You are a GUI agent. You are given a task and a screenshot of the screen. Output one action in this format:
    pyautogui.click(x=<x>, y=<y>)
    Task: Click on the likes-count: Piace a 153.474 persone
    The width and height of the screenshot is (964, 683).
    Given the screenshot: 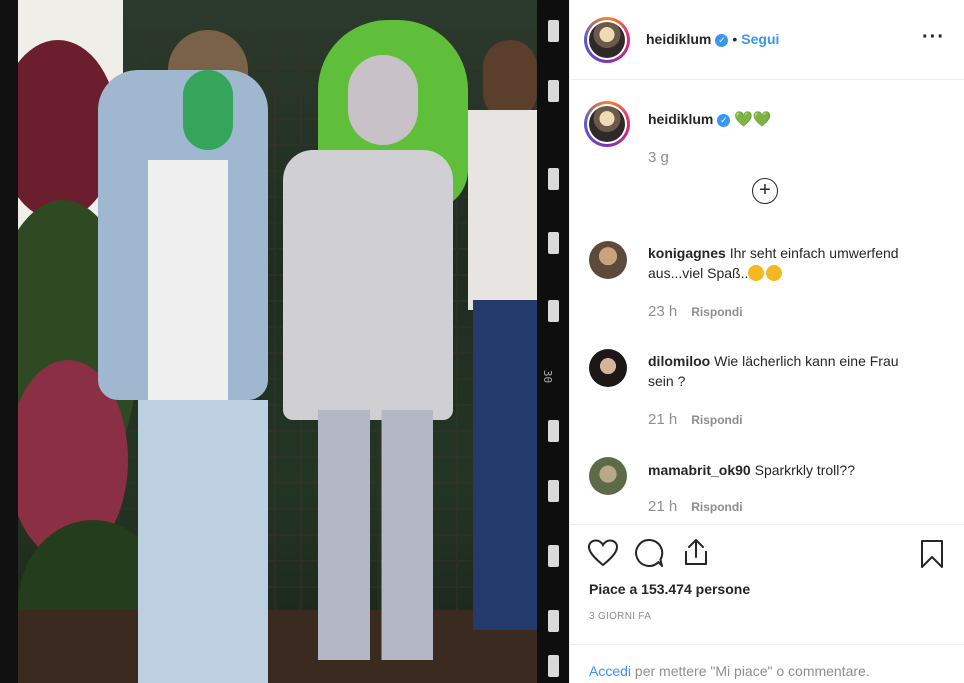 What is the action you would take?
    pyautogui.click(x=669, y=589)
    